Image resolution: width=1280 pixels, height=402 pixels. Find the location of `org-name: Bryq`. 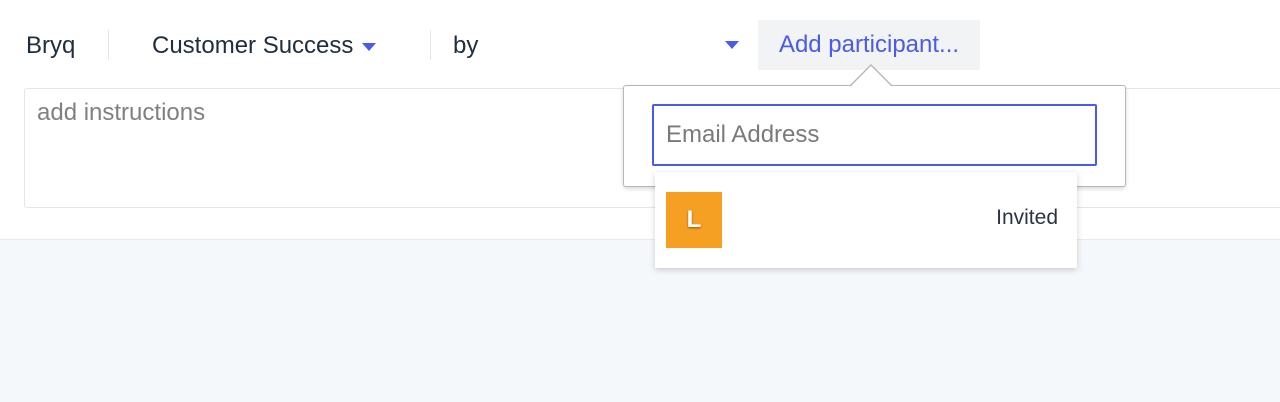

org-name: Bryq is located at coordinates (51, 45).